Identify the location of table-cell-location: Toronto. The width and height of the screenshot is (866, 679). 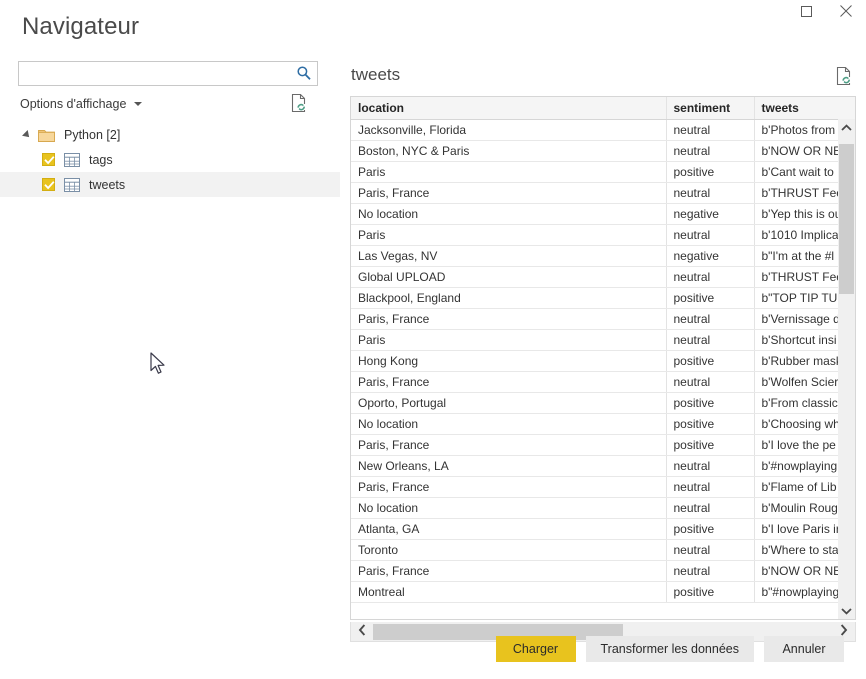
(509, 550).